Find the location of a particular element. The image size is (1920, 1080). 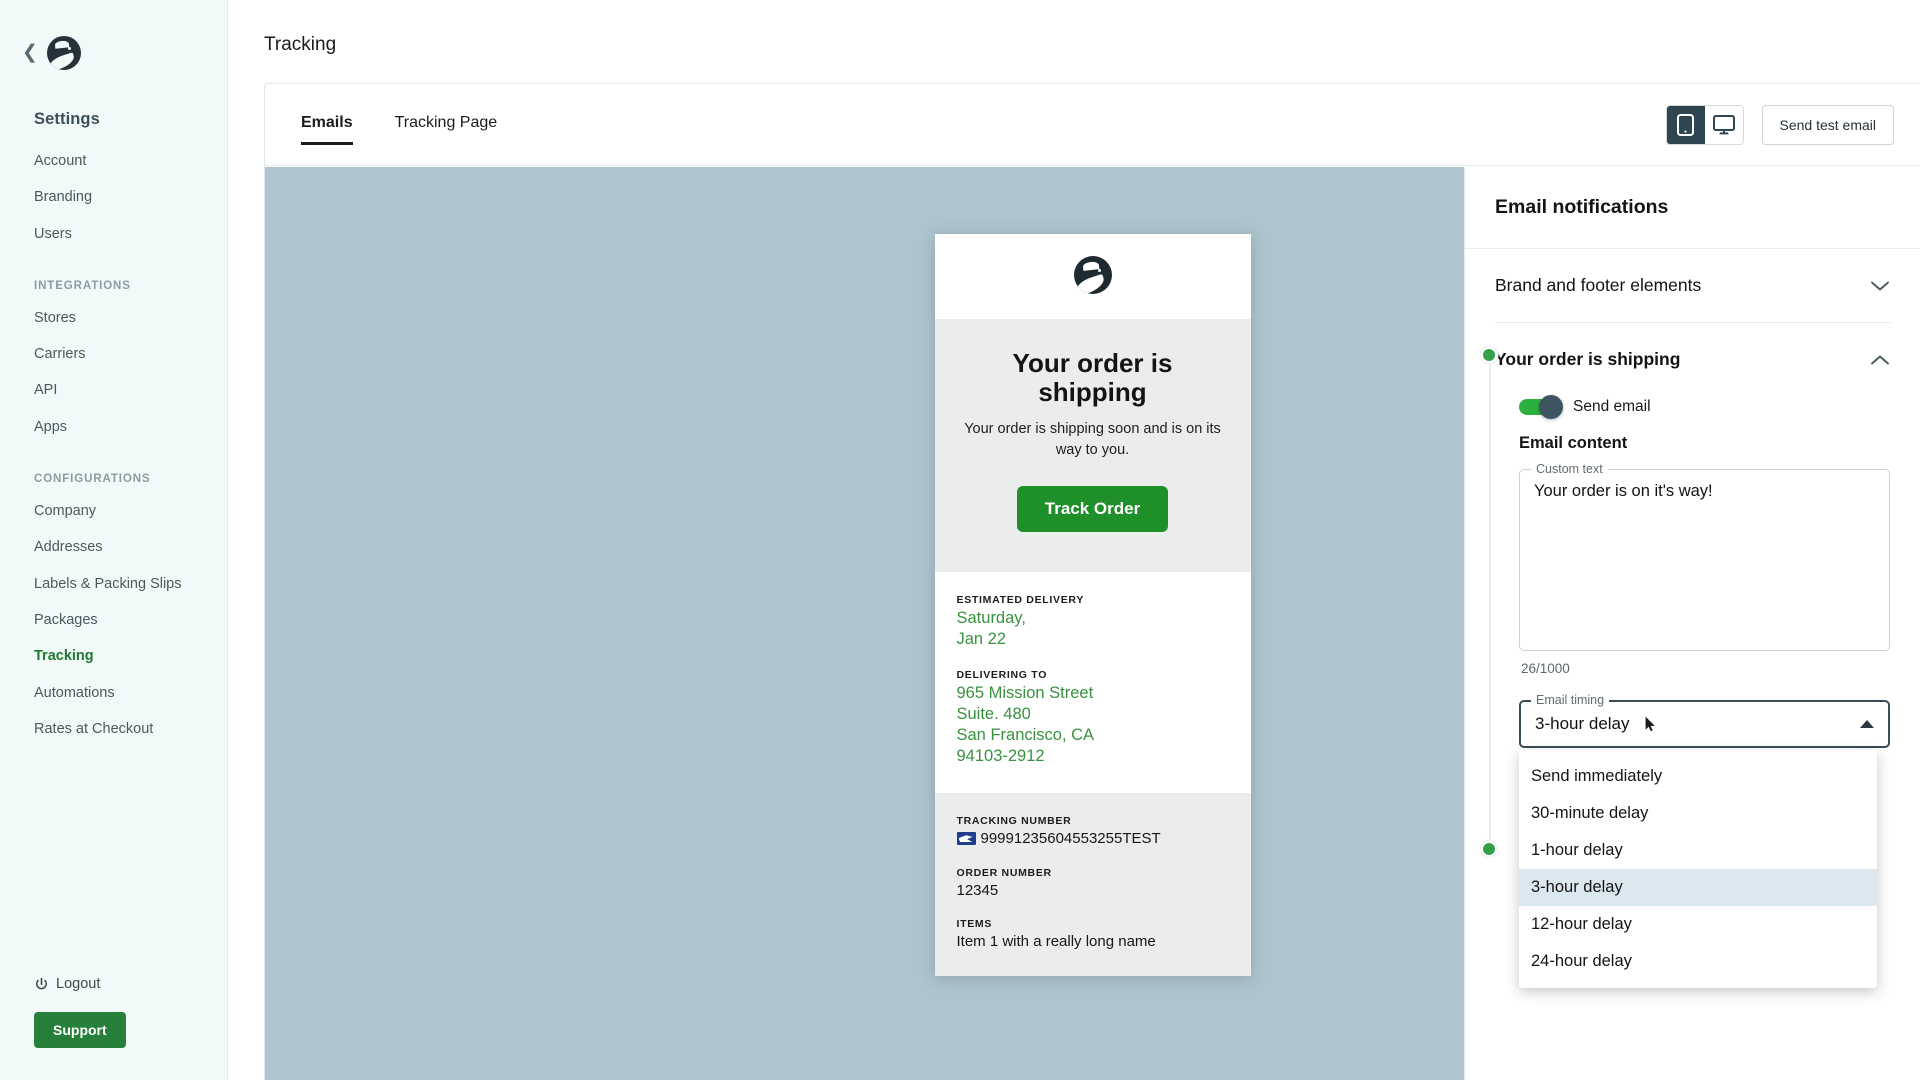

mouse-cursor-icon is located at coordinates (1650, 724).